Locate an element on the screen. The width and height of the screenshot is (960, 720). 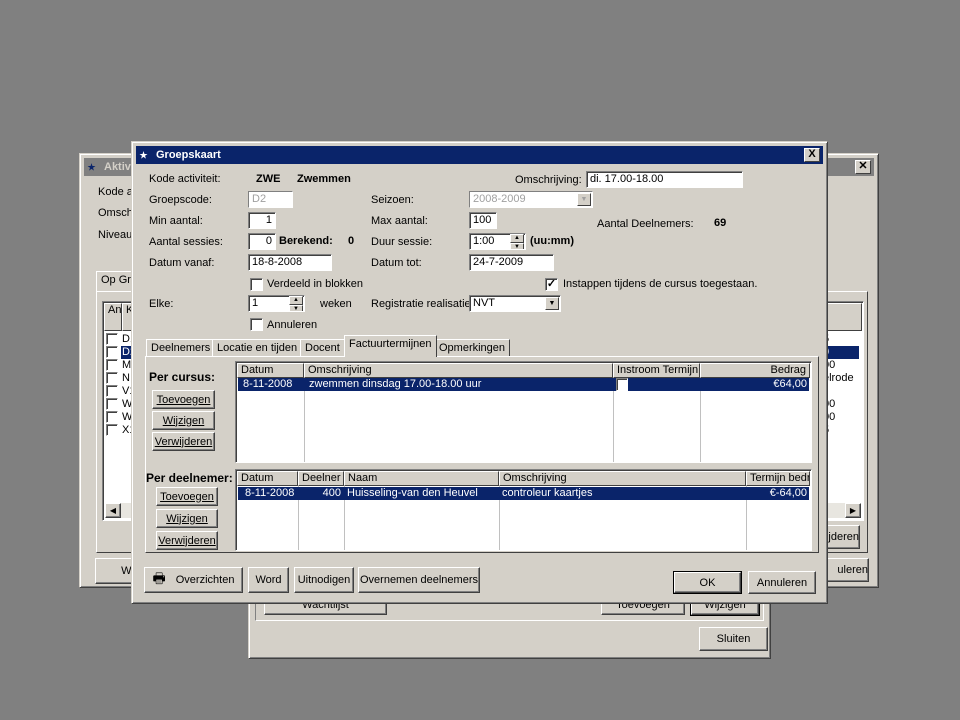
annuleren-label: Annuleren is located at coordinates (292, 325).